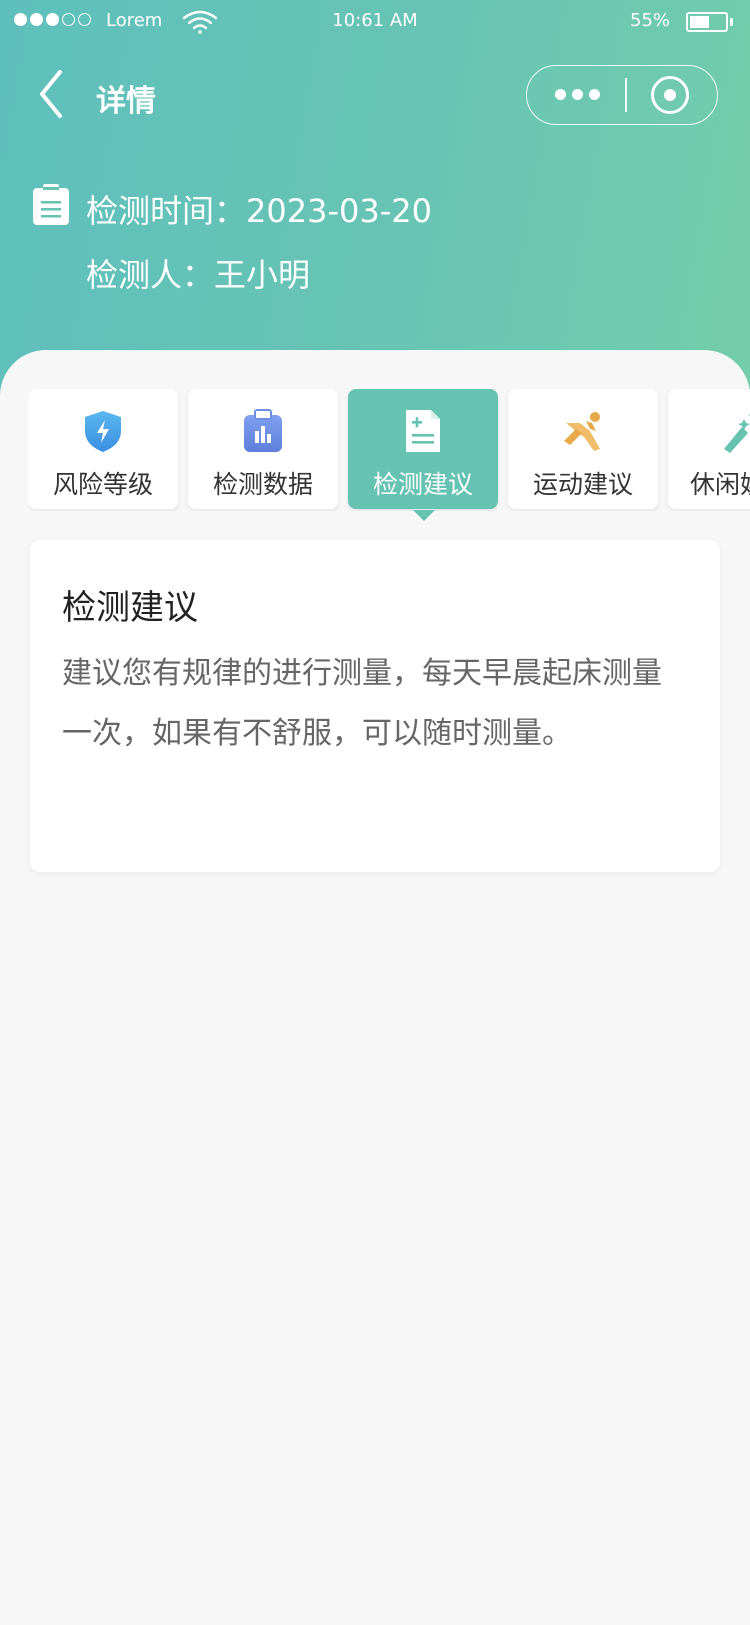  What do you see at coordinates (699, 22) in the screenshot?
I see `battery-level` at bounding box center [699, 22].